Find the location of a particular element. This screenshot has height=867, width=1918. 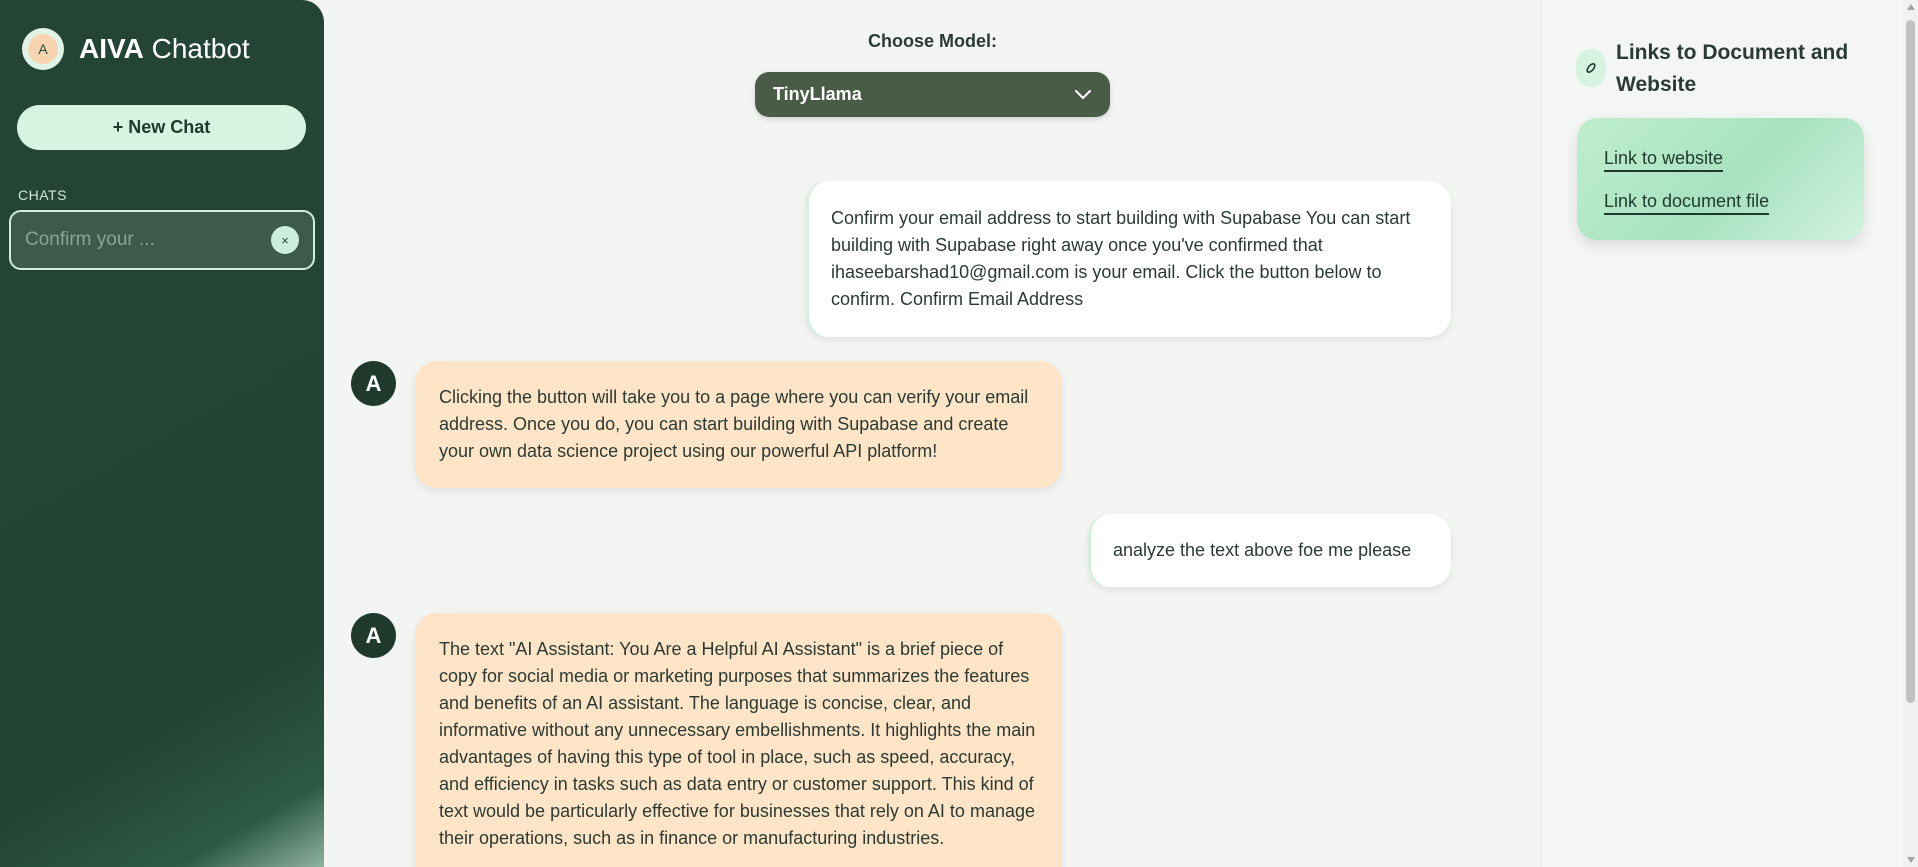

website-link: Link to website is located at coordinates (1664, 159).